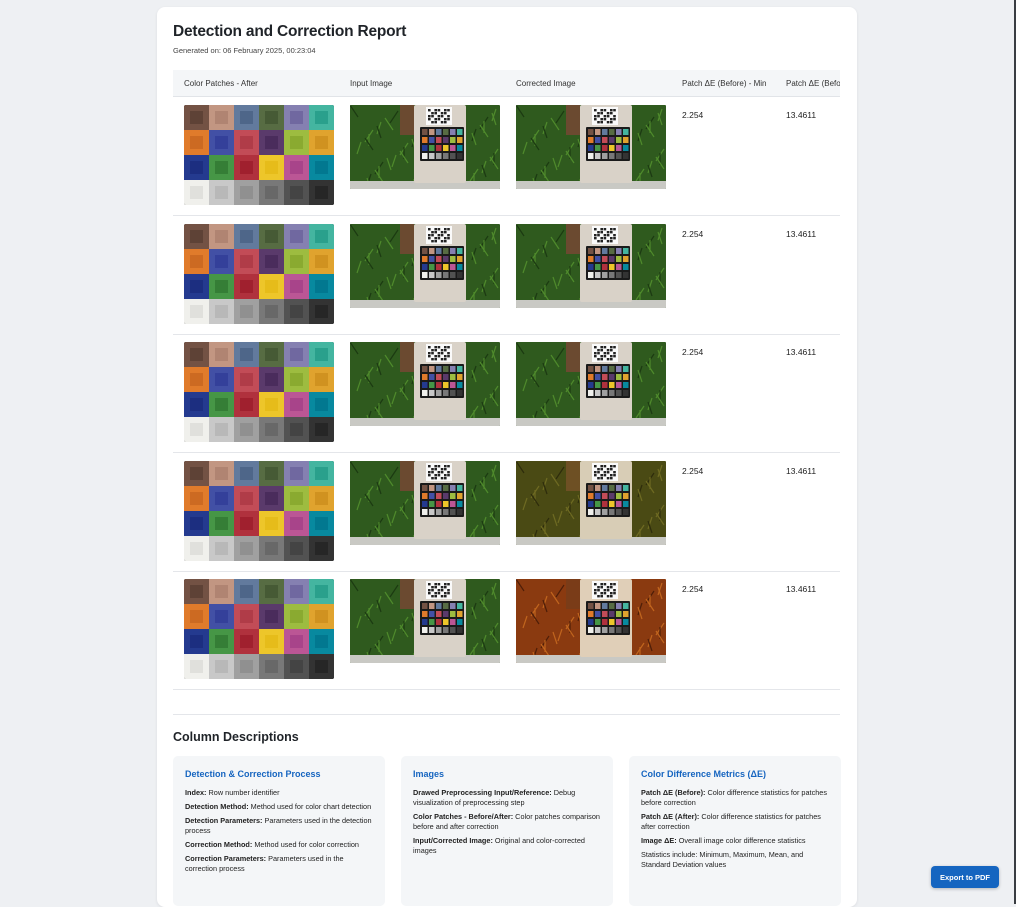 The height and width of the screenshot is (907, 1016). Describe the element at coordinates (196, 792) in the screenshot. I see `description-term: Index:` at that location.